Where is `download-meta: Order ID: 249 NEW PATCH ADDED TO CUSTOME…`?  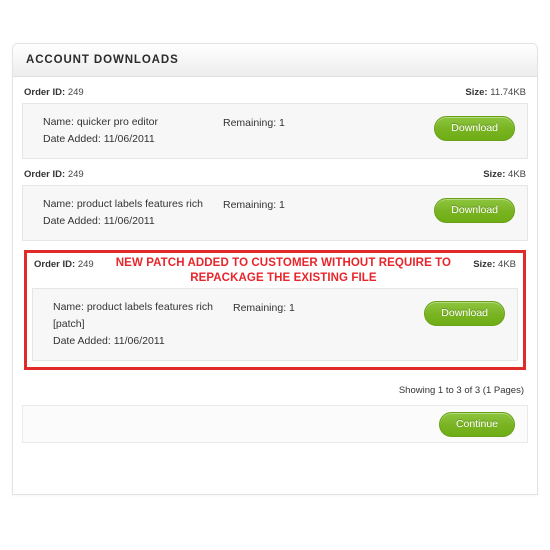 download-meta: Order ID: 249 NEW PATCH ADDED TO CUSTOME… is located at coordinates (275, 272).